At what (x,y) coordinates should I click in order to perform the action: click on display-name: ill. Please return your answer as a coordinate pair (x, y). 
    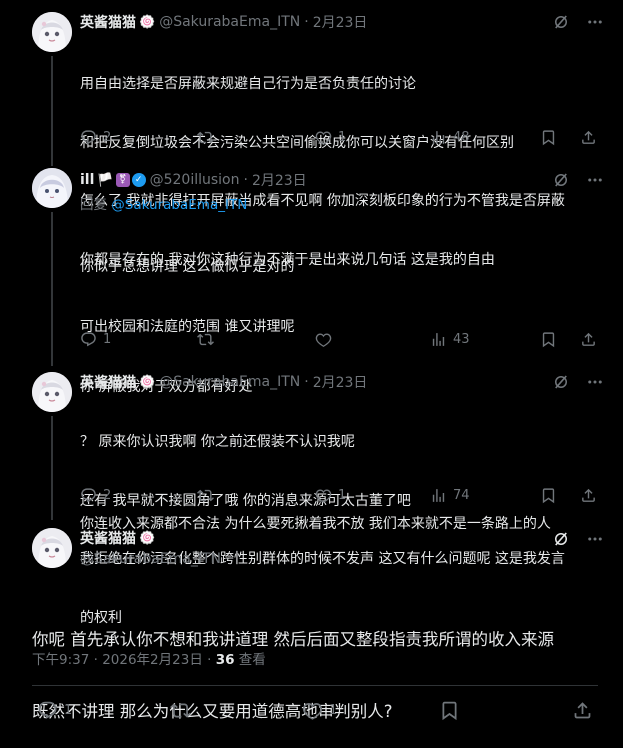
    Looking at the image, I should click on (87, 180).